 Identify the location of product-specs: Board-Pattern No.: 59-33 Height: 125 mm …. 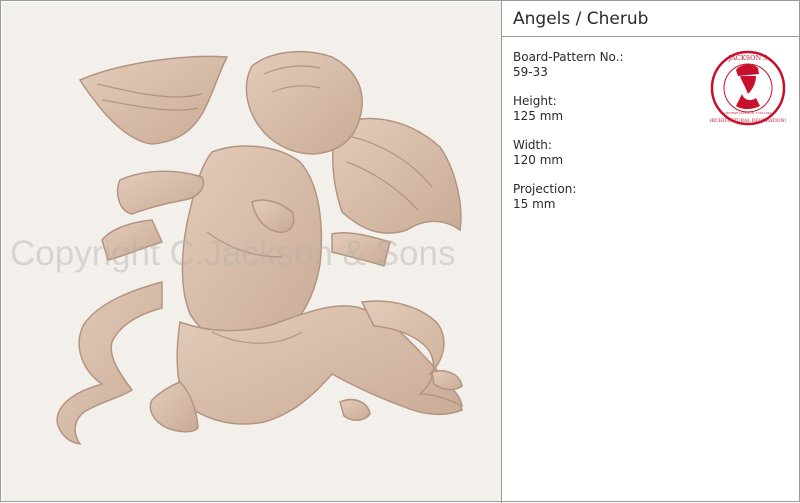
(608, 138).